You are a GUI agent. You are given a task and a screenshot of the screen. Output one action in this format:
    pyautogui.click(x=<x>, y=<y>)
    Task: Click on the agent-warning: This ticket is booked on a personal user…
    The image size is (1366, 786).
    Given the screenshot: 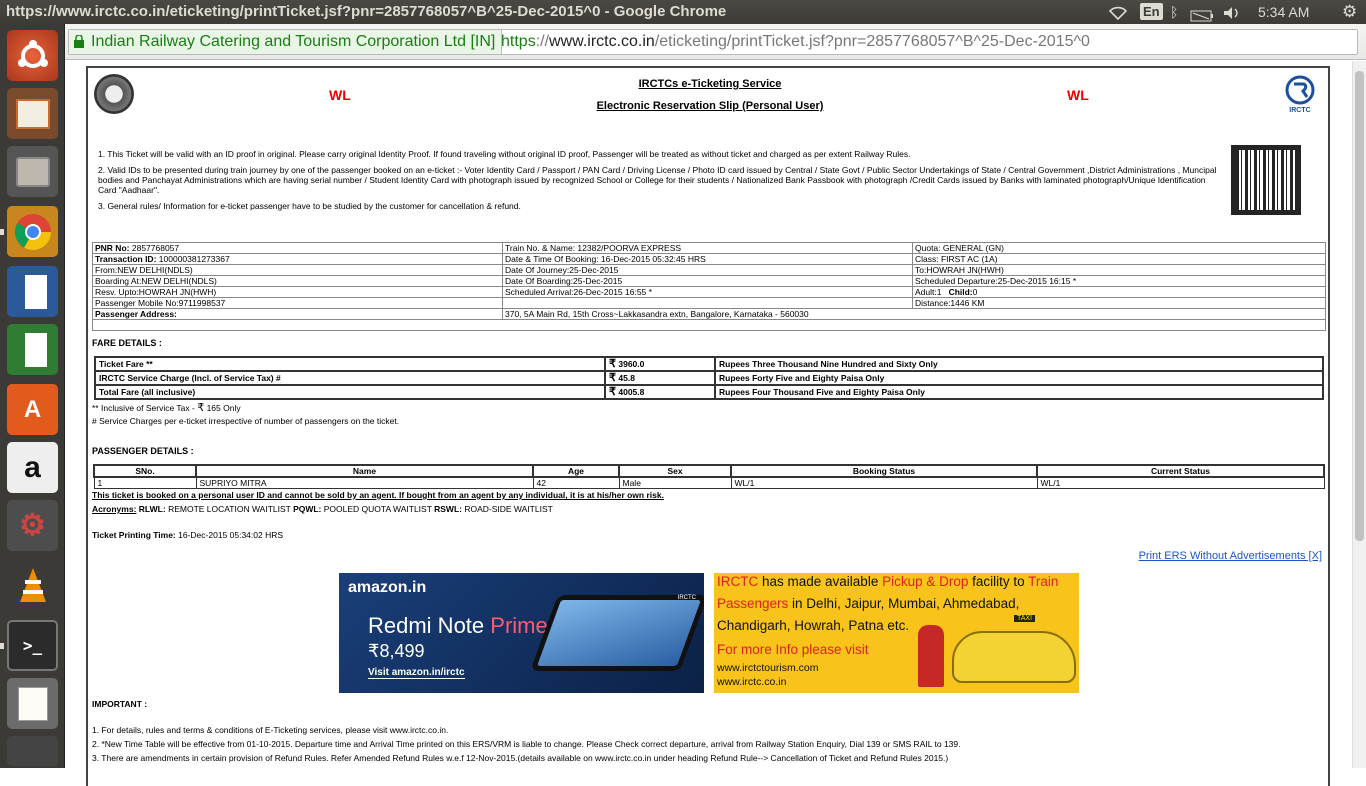 What is the action you would take?
    pyautogui.click(x=378, y=495)
    